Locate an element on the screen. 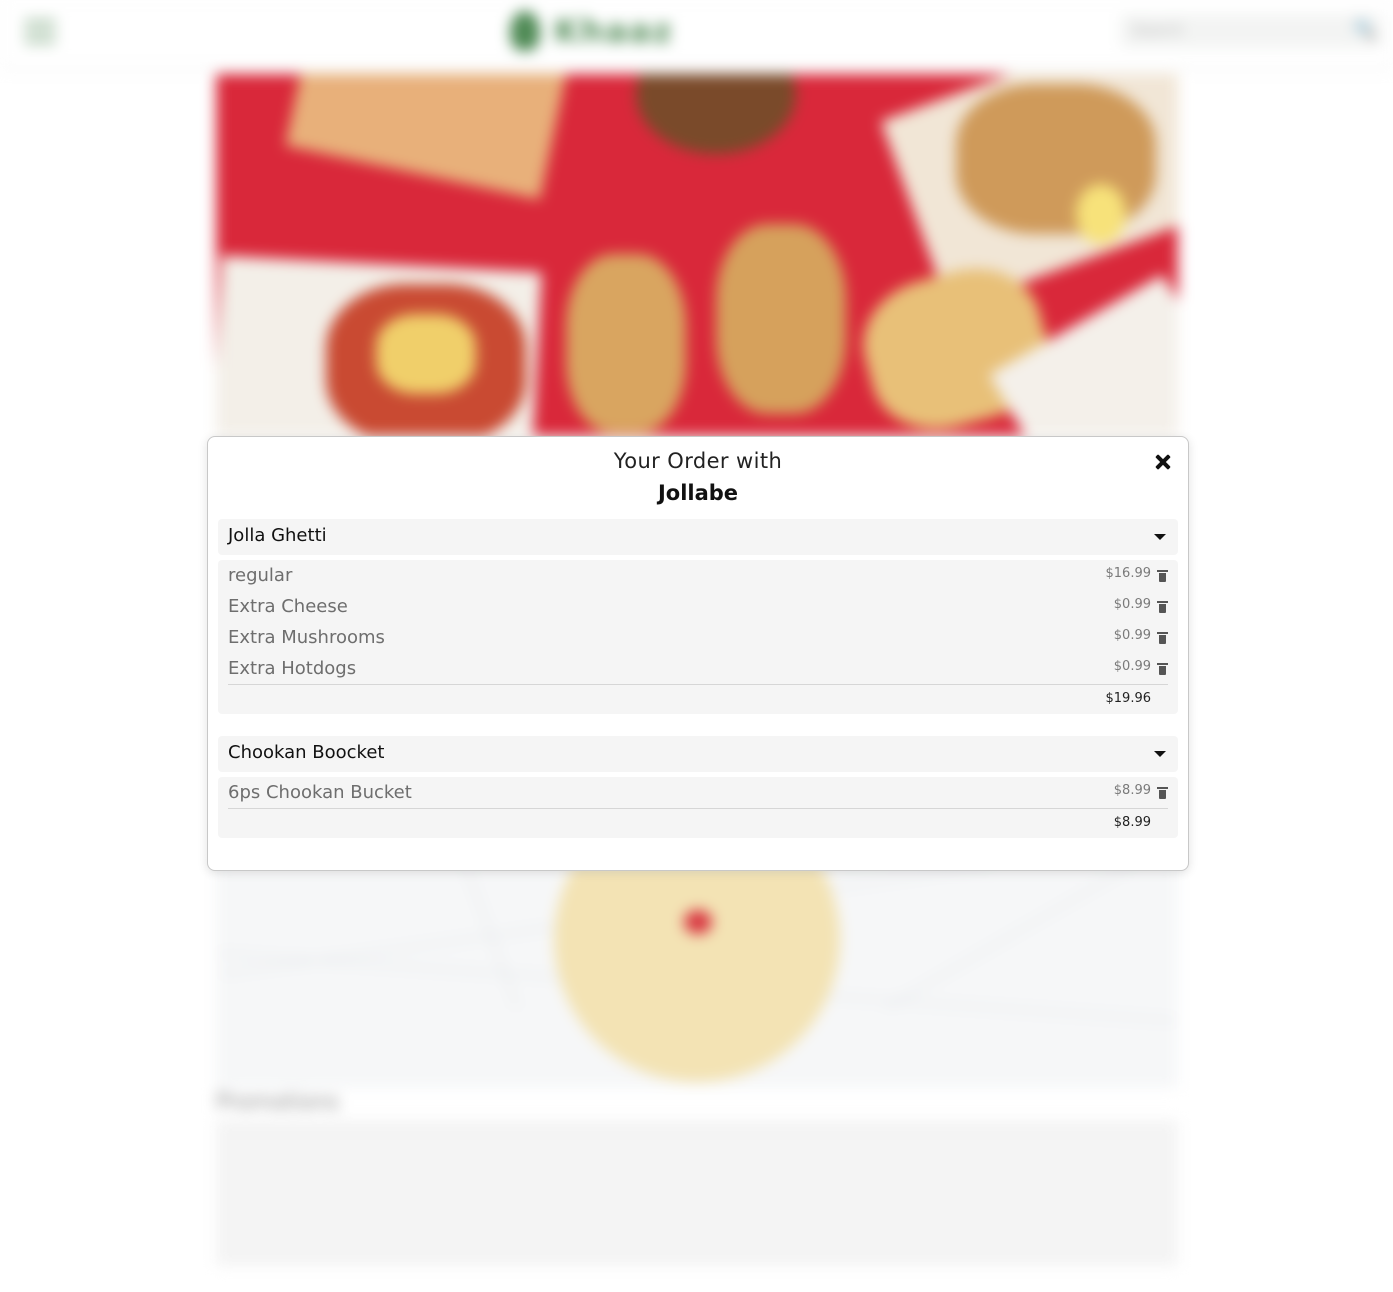  promotions-heading: Promotions is located at coordinates (278, 1102).